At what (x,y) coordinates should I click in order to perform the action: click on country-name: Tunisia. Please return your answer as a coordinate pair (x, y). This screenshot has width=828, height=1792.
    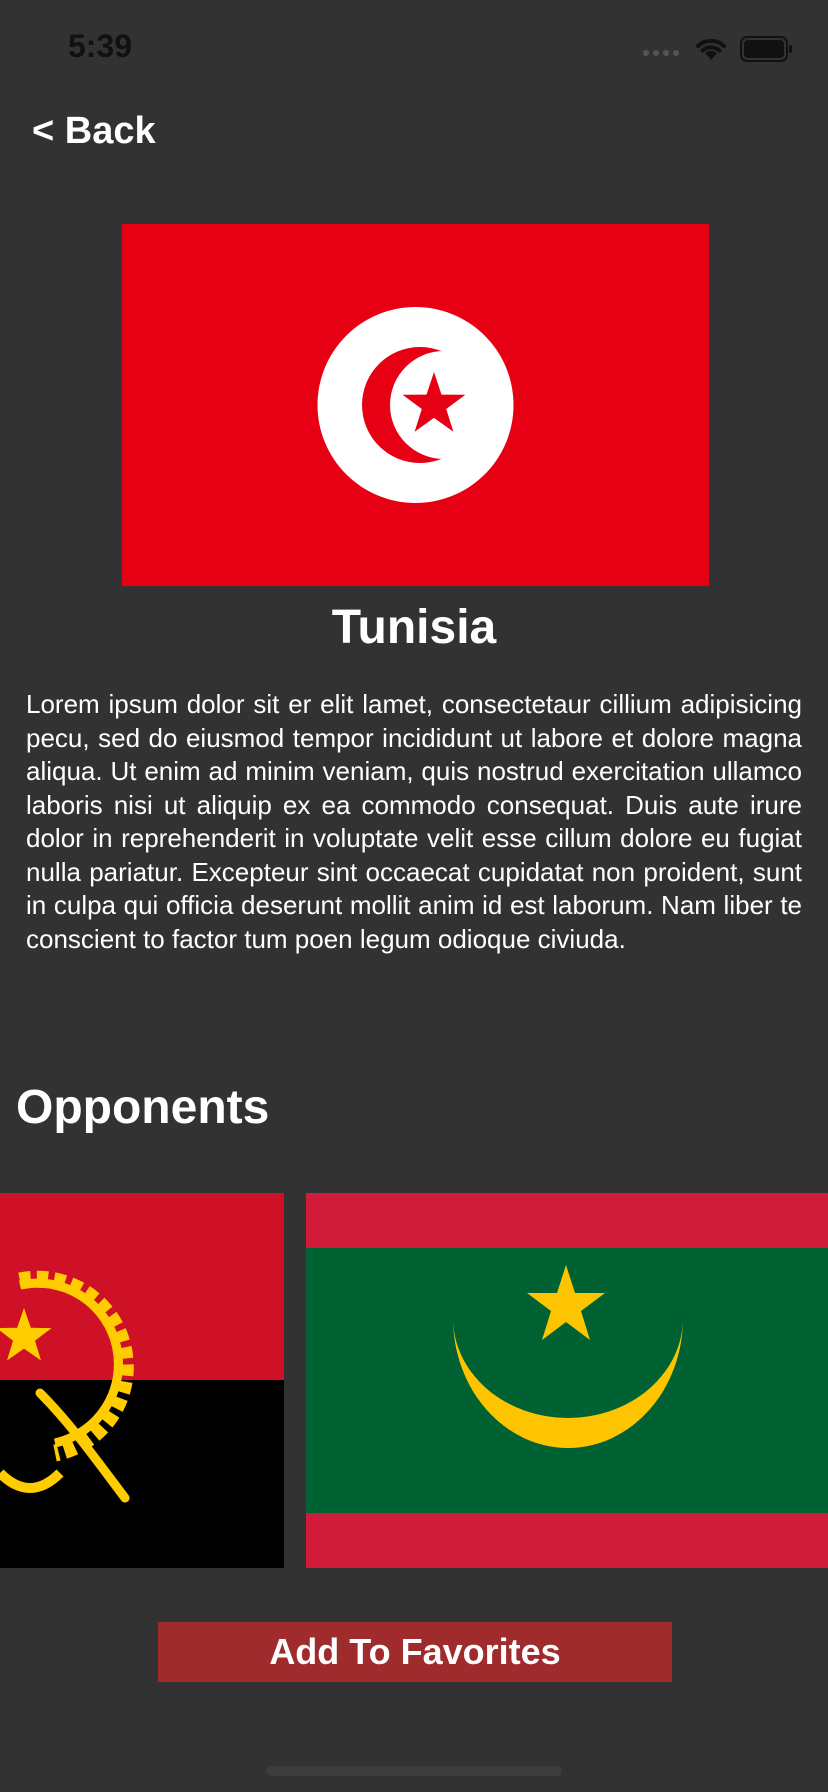
    Looking at the image, I should click on (414, 627).